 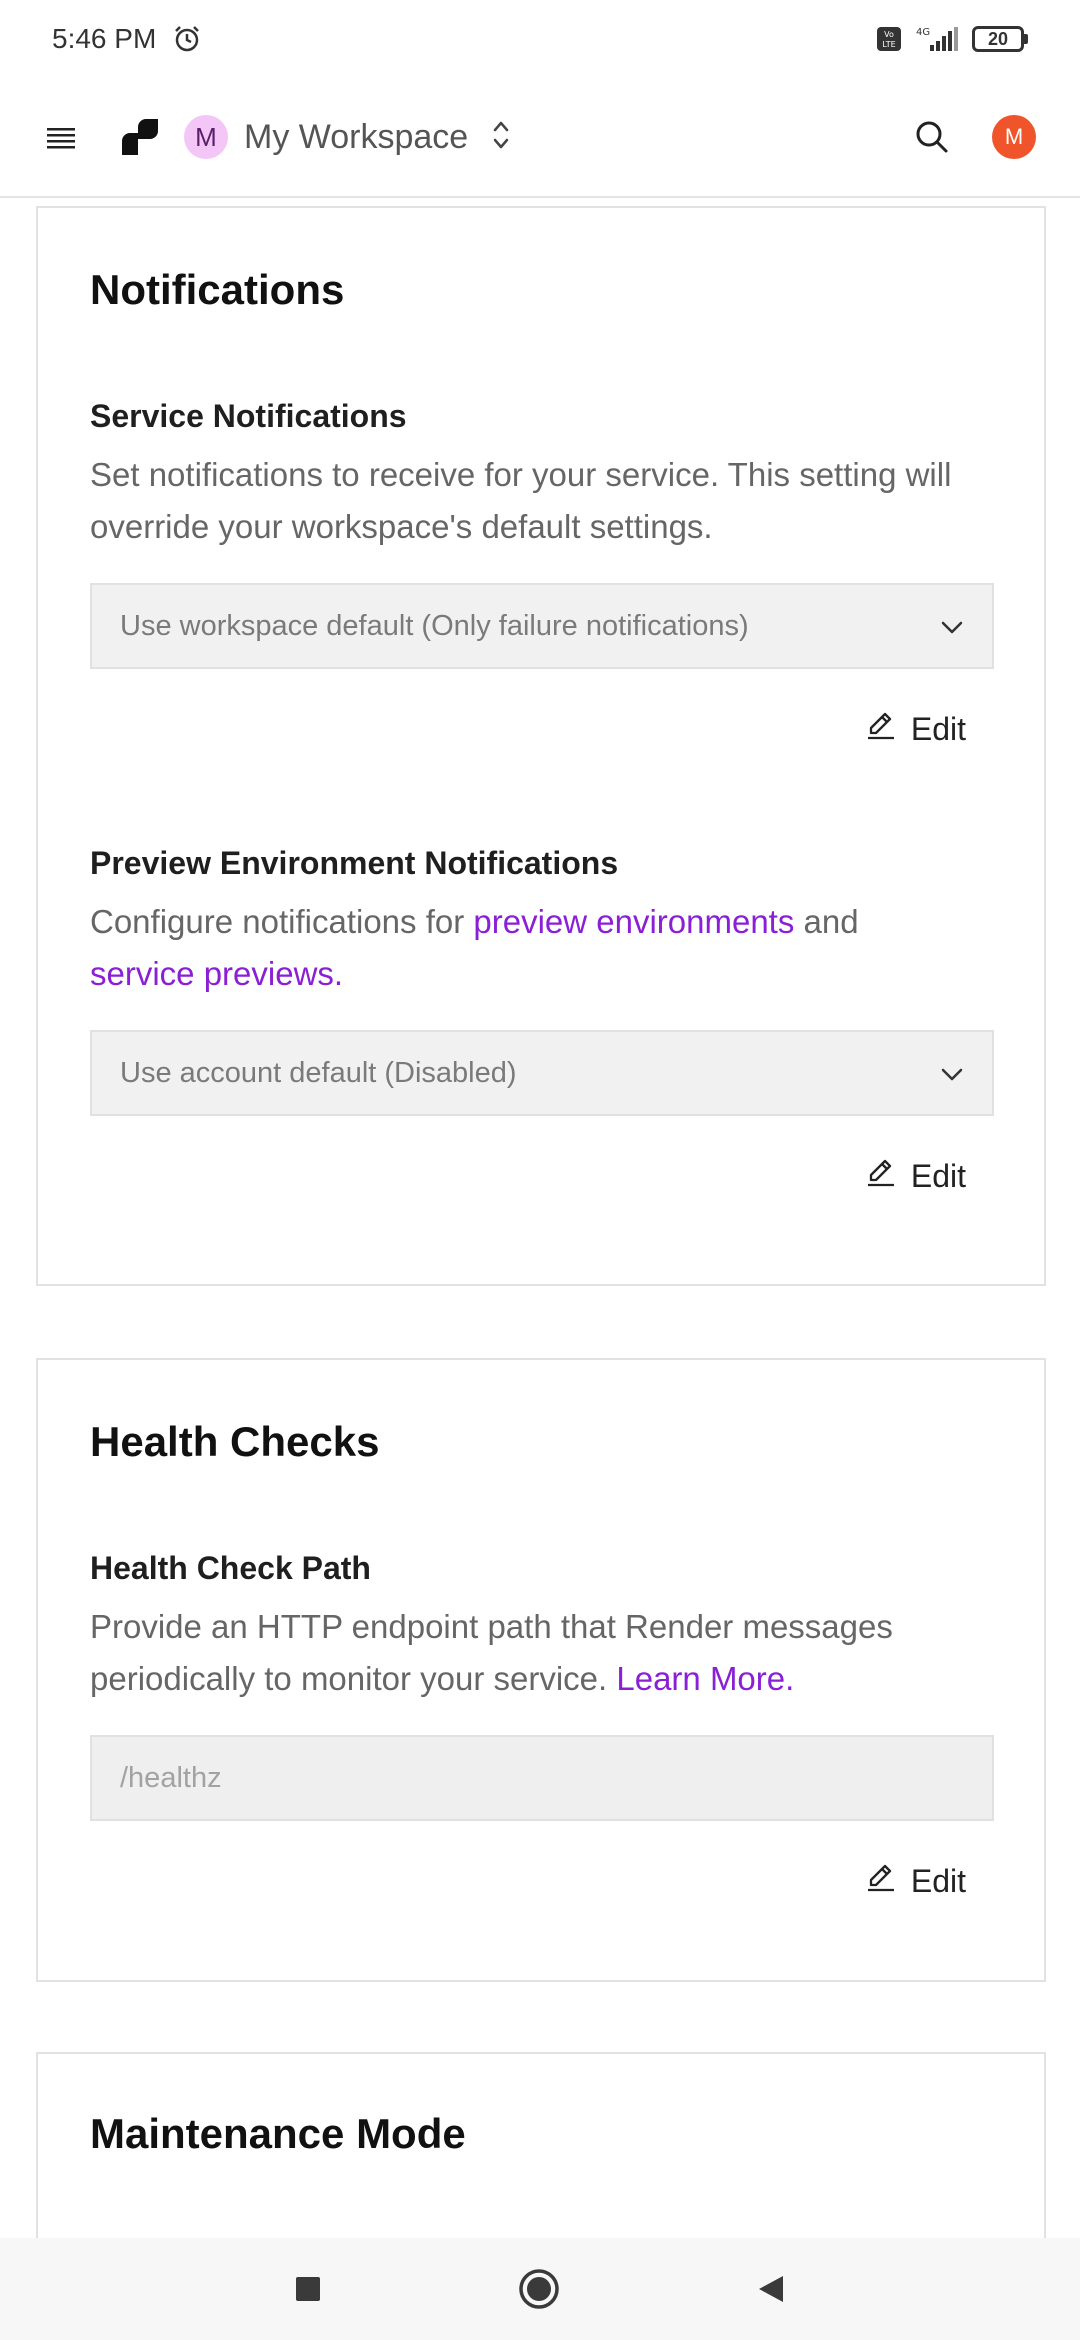 I want to click on status-time: 5:46 PM, so click(x=104, y=38).